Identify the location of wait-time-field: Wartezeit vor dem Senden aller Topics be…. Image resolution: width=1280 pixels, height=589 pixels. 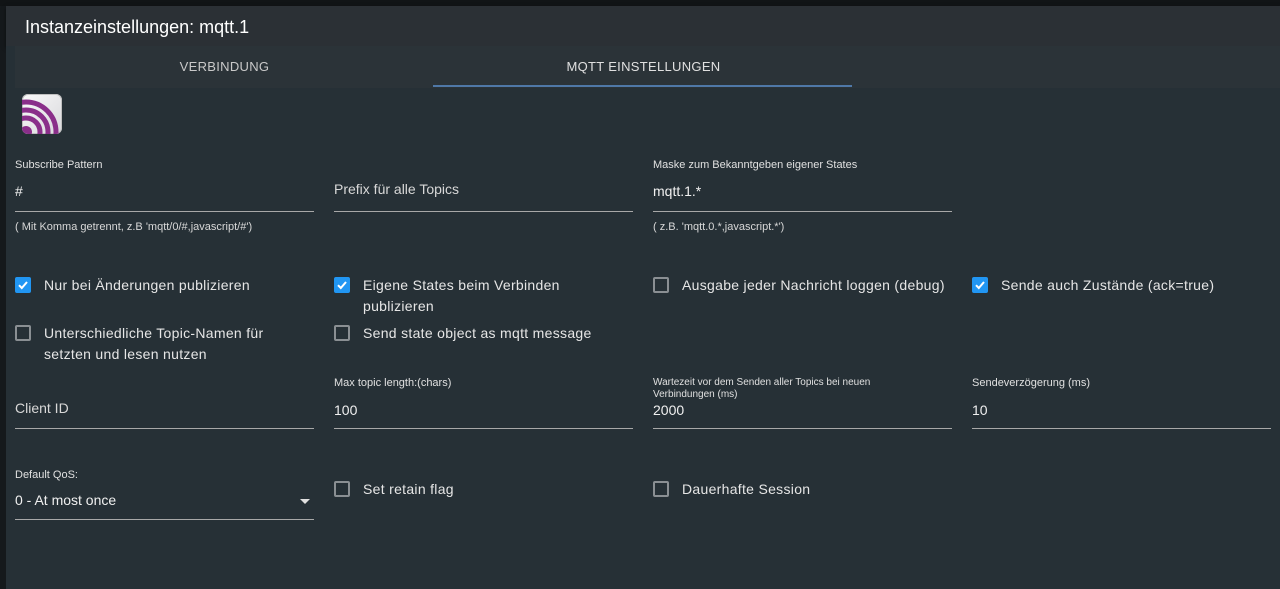
(802, 406).